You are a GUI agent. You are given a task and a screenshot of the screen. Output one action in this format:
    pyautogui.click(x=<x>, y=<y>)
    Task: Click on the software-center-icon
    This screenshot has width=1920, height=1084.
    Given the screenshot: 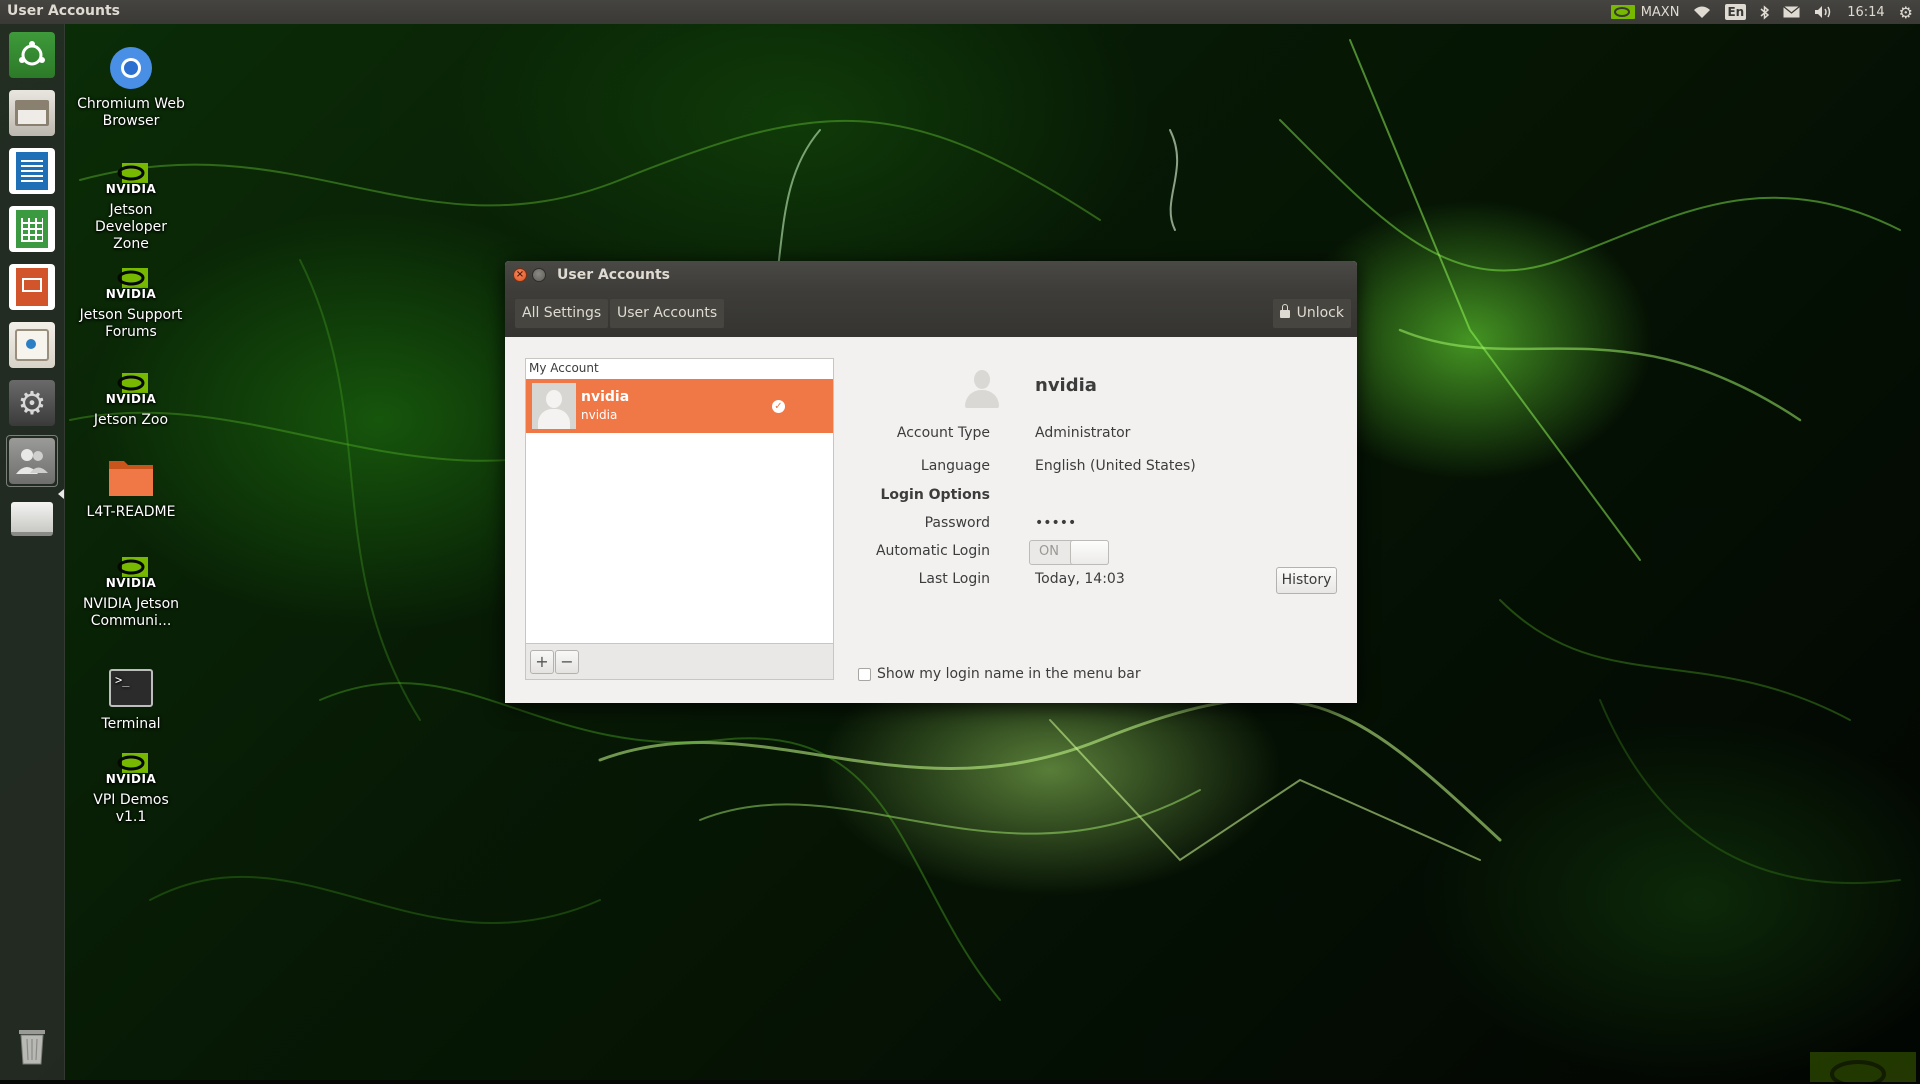 What is the action you would take?
    pyautogui.click(x=32, y=345)
    